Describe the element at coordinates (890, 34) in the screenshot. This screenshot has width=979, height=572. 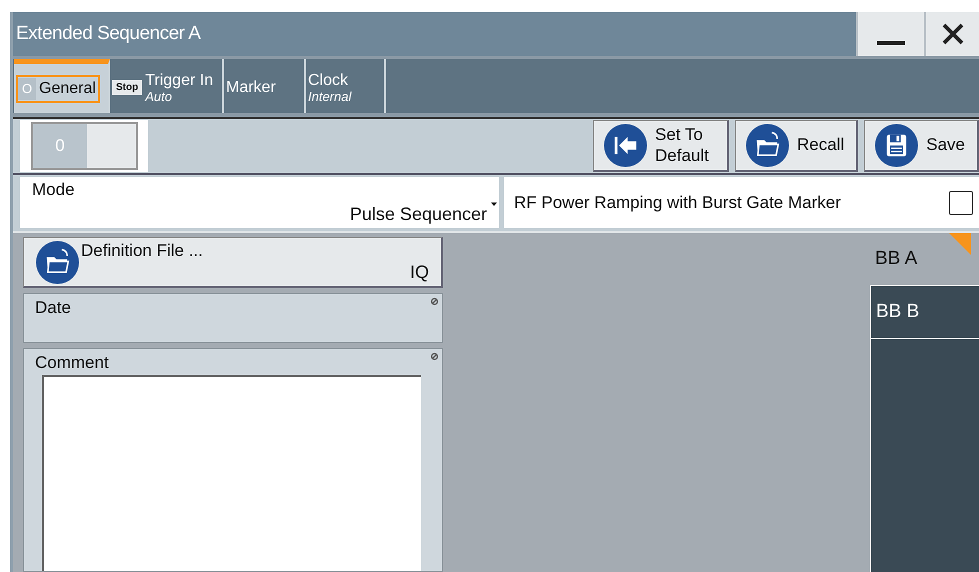
I see `minimize-button` at that location.